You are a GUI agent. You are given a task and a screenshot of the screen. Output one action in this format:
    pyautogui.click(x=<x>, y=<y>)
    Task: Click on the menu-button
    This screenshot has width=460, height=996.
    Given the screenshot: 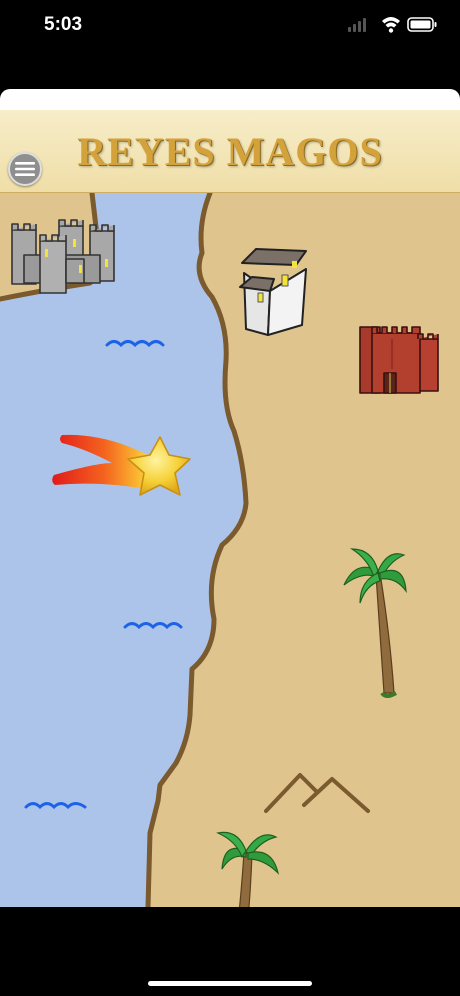 What is the action you would take?
    pyautogui.click(x=25, y=169)
    